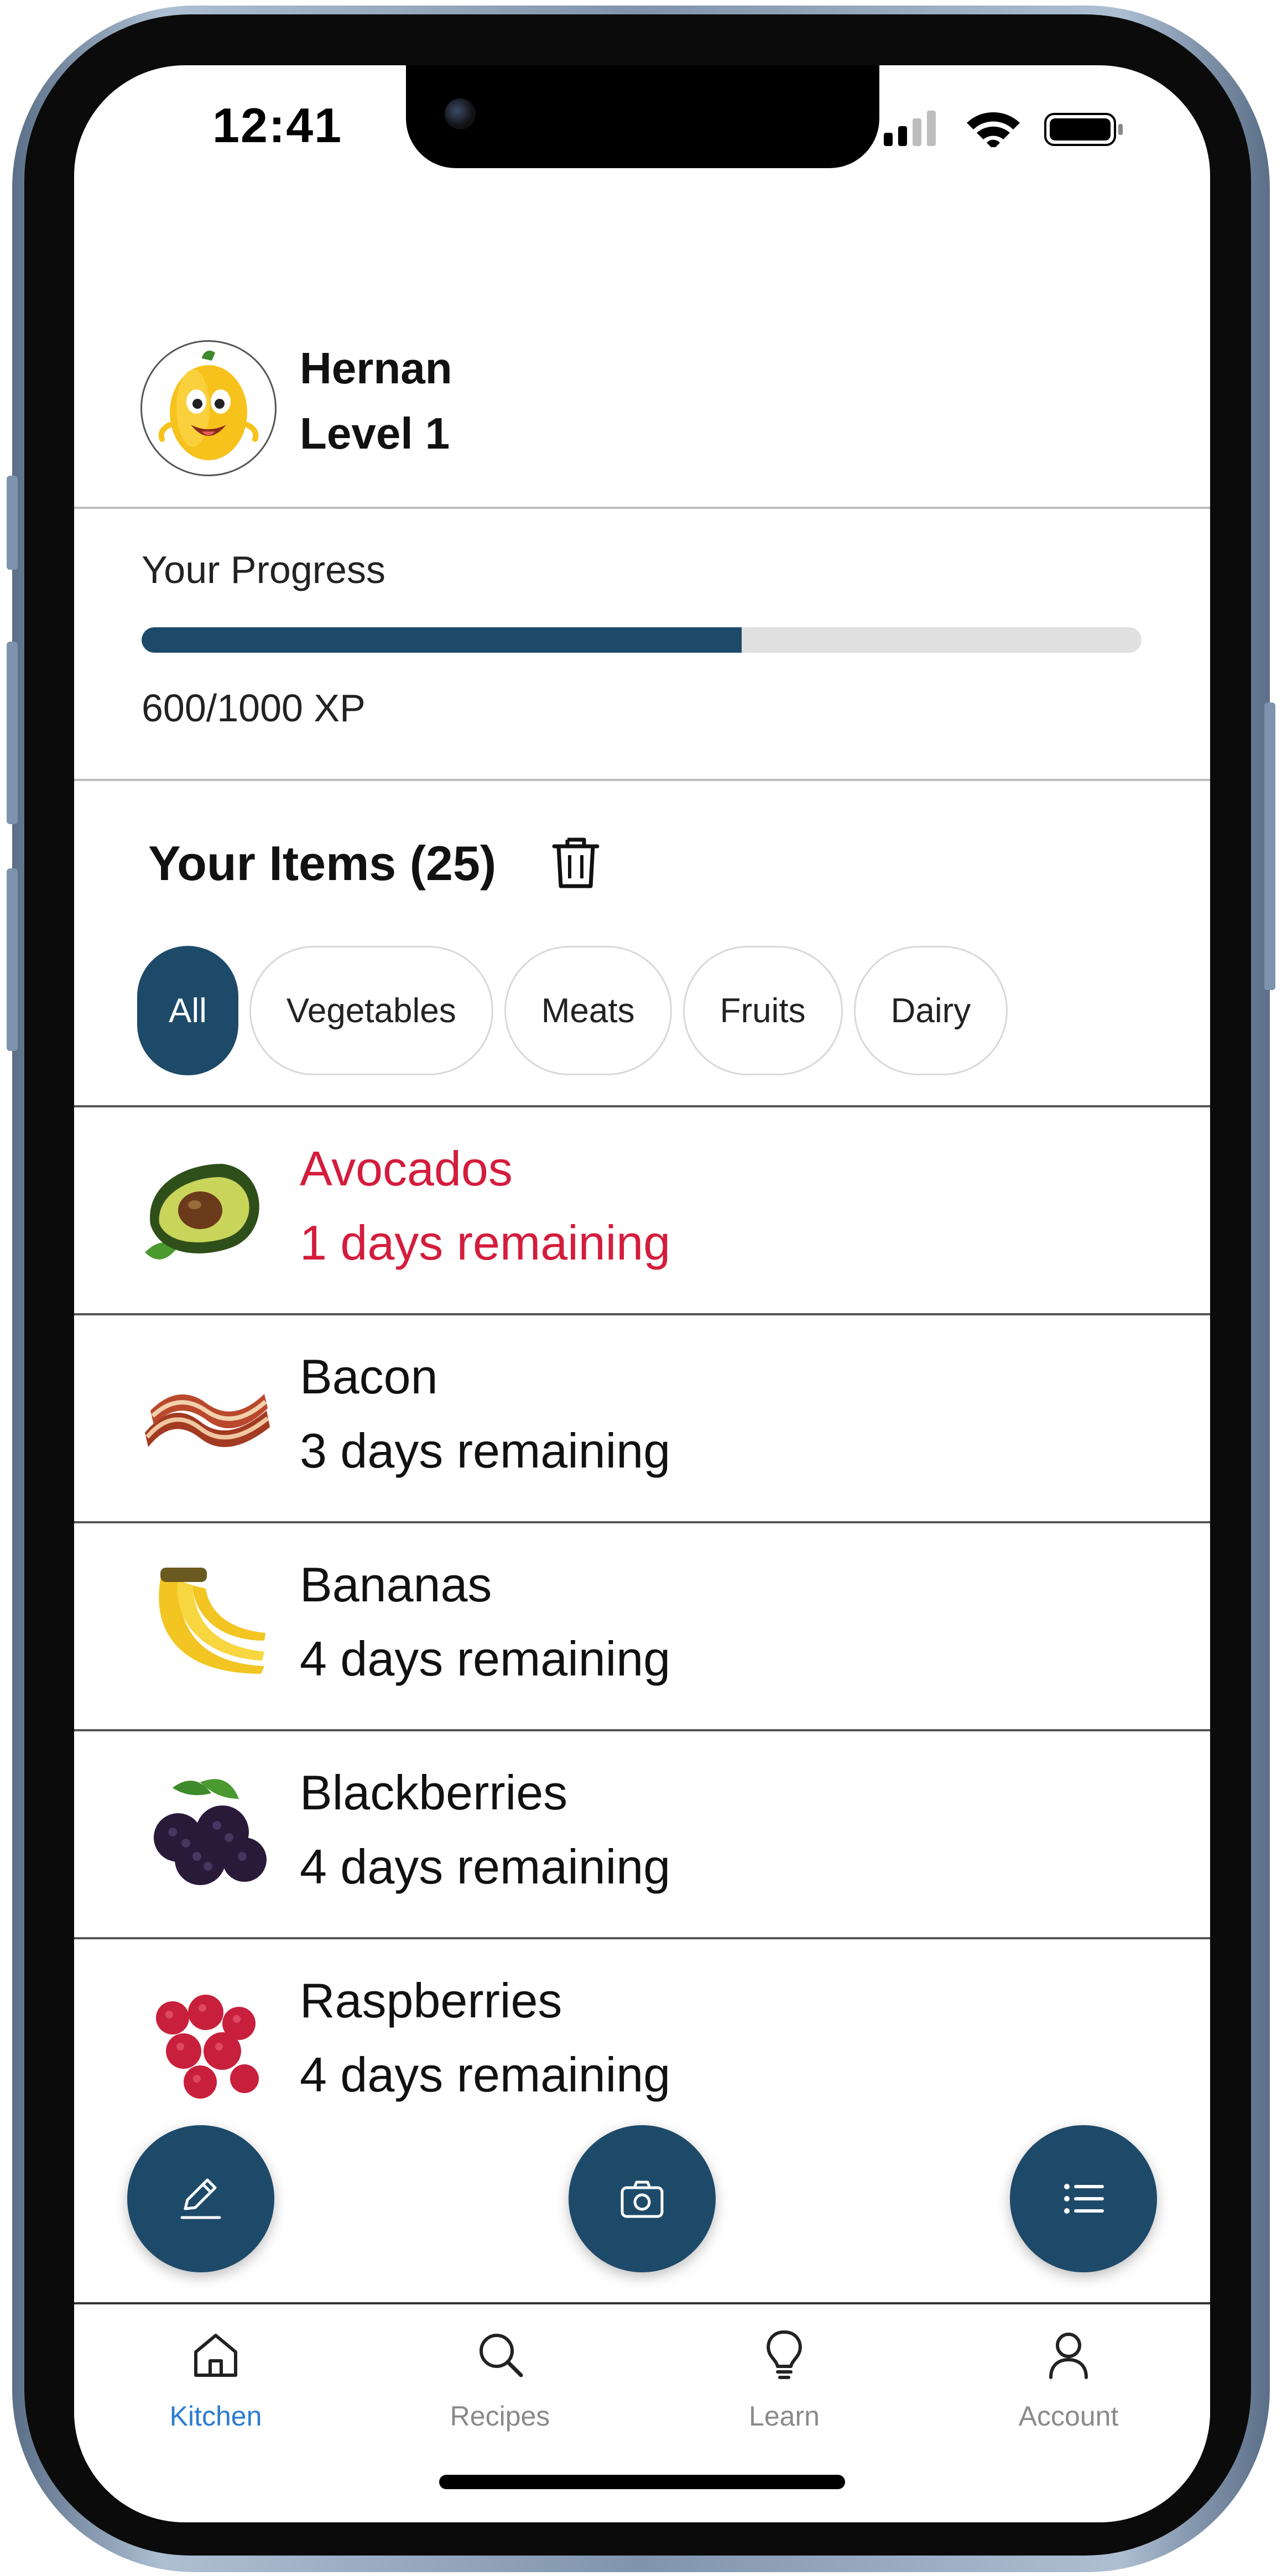 This screenshot has width=1282, height=2576. I want to click on item-name: Raspberries, so click(431, 2001).